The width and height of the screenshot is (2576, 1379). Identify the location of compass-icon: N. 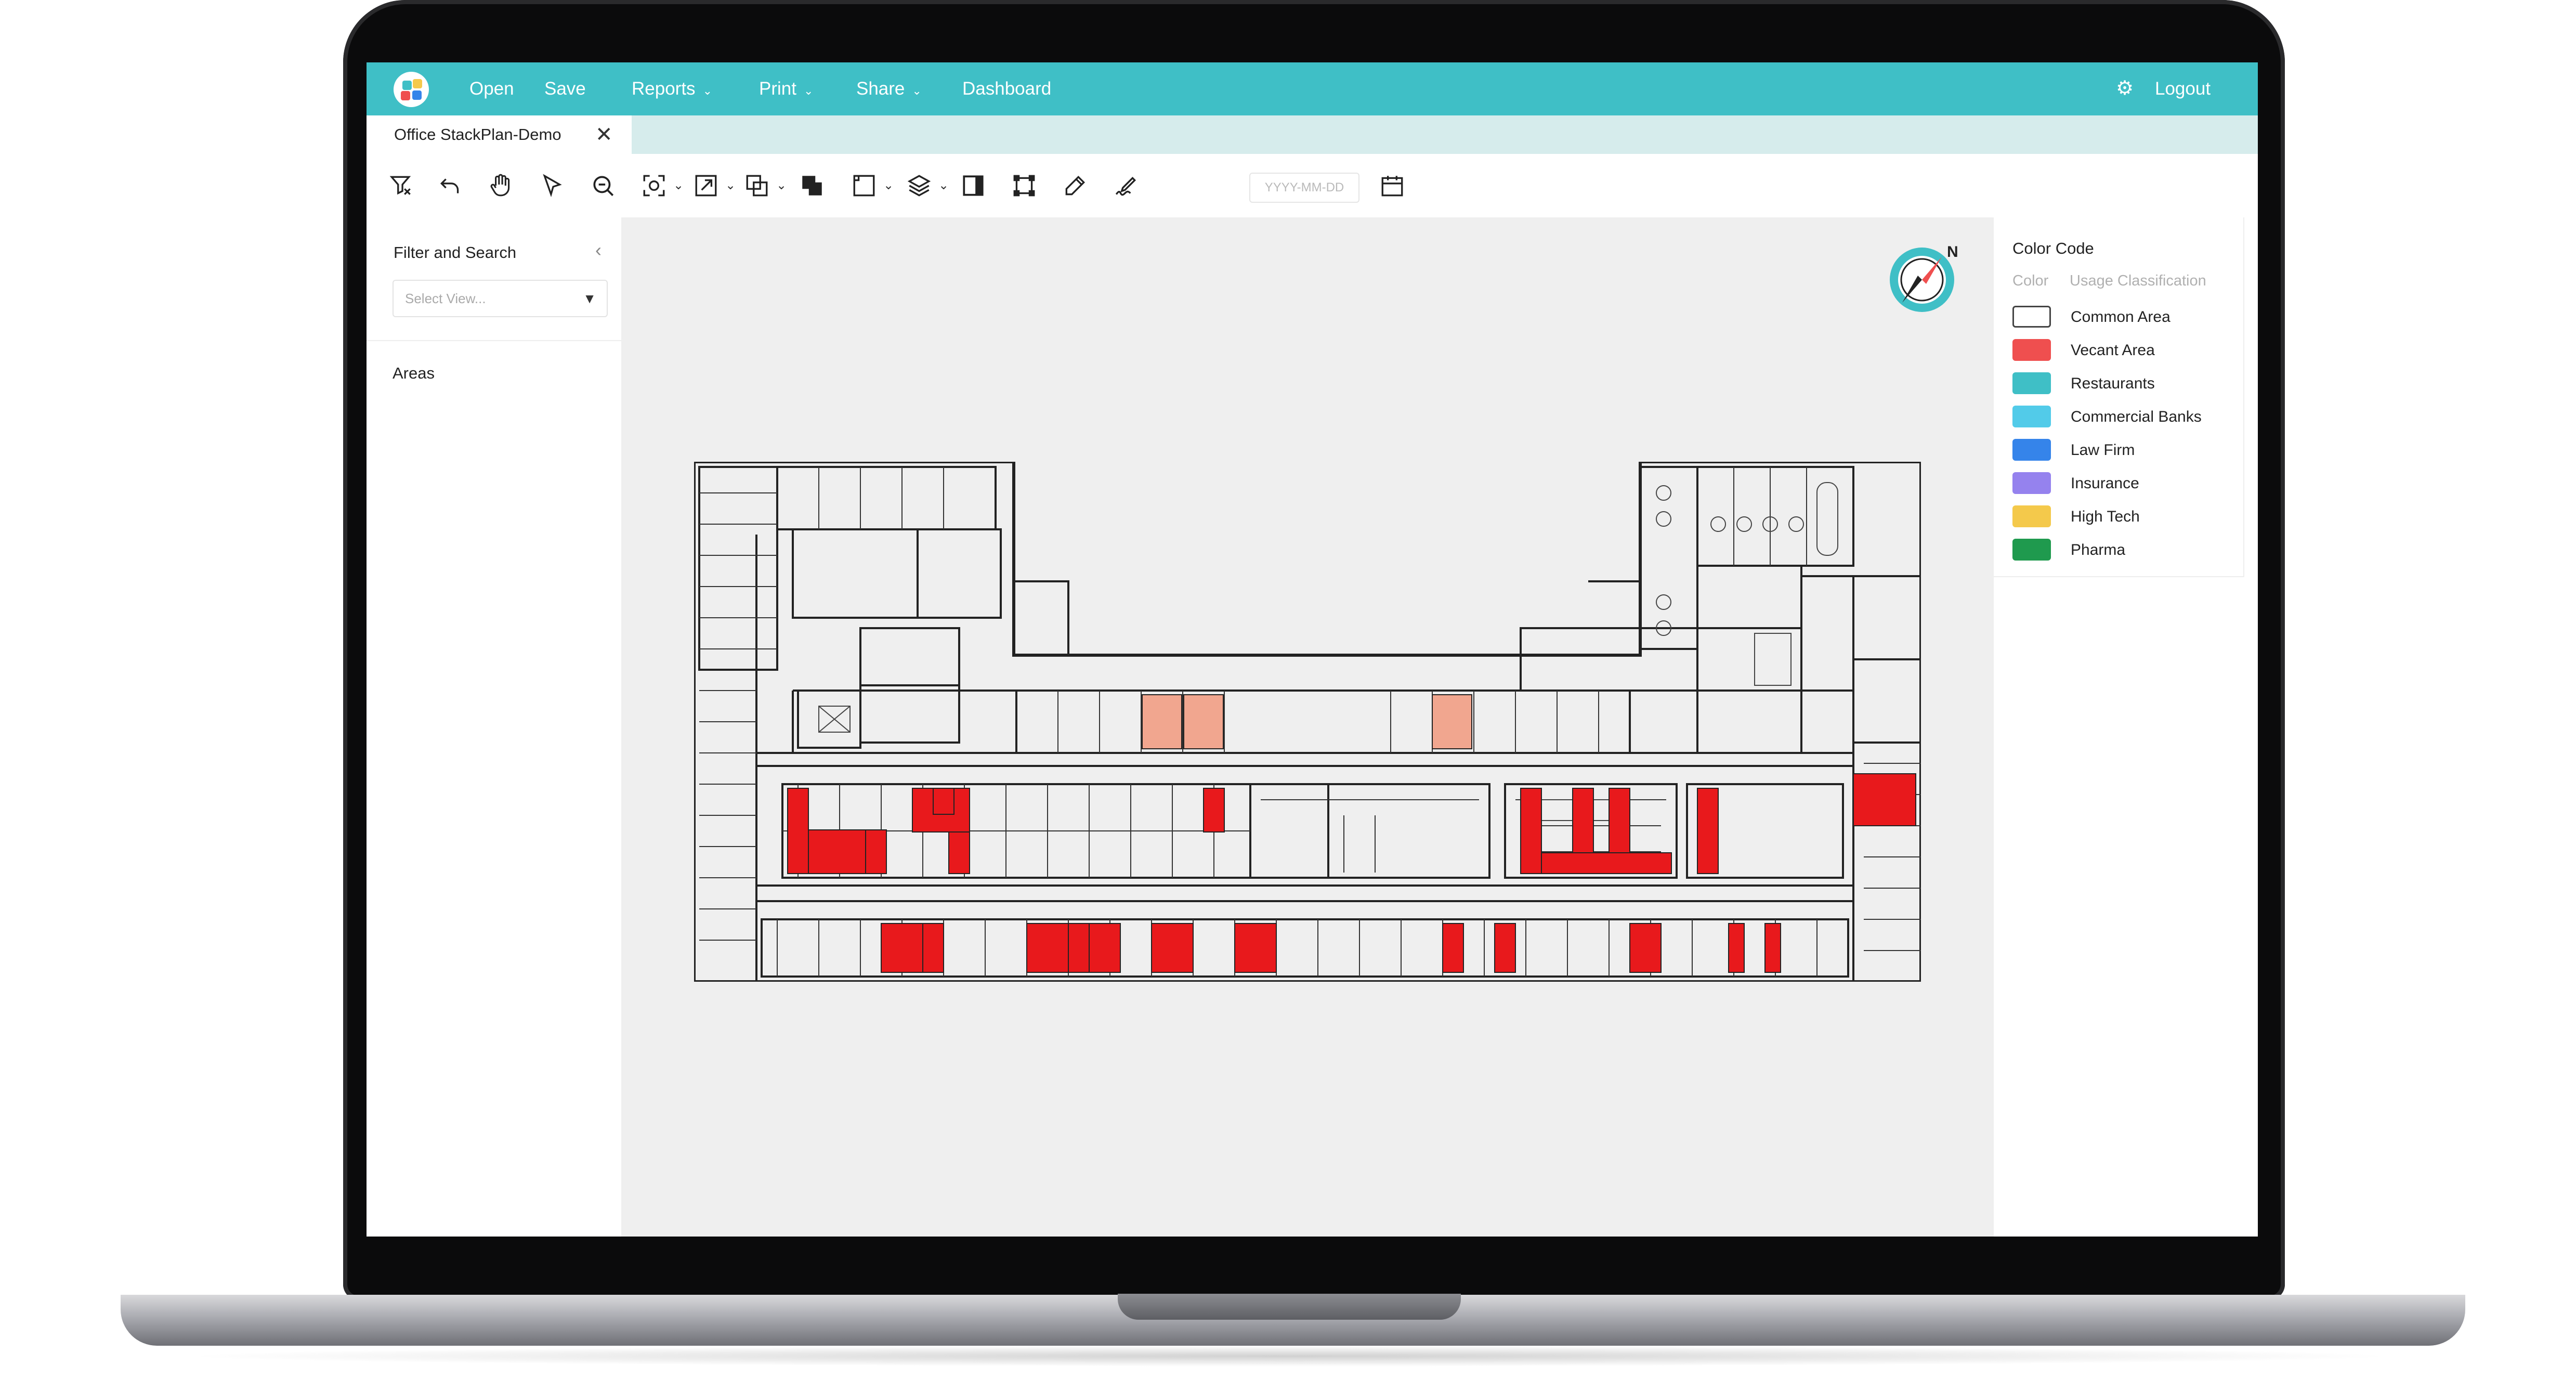
(1924, 277).